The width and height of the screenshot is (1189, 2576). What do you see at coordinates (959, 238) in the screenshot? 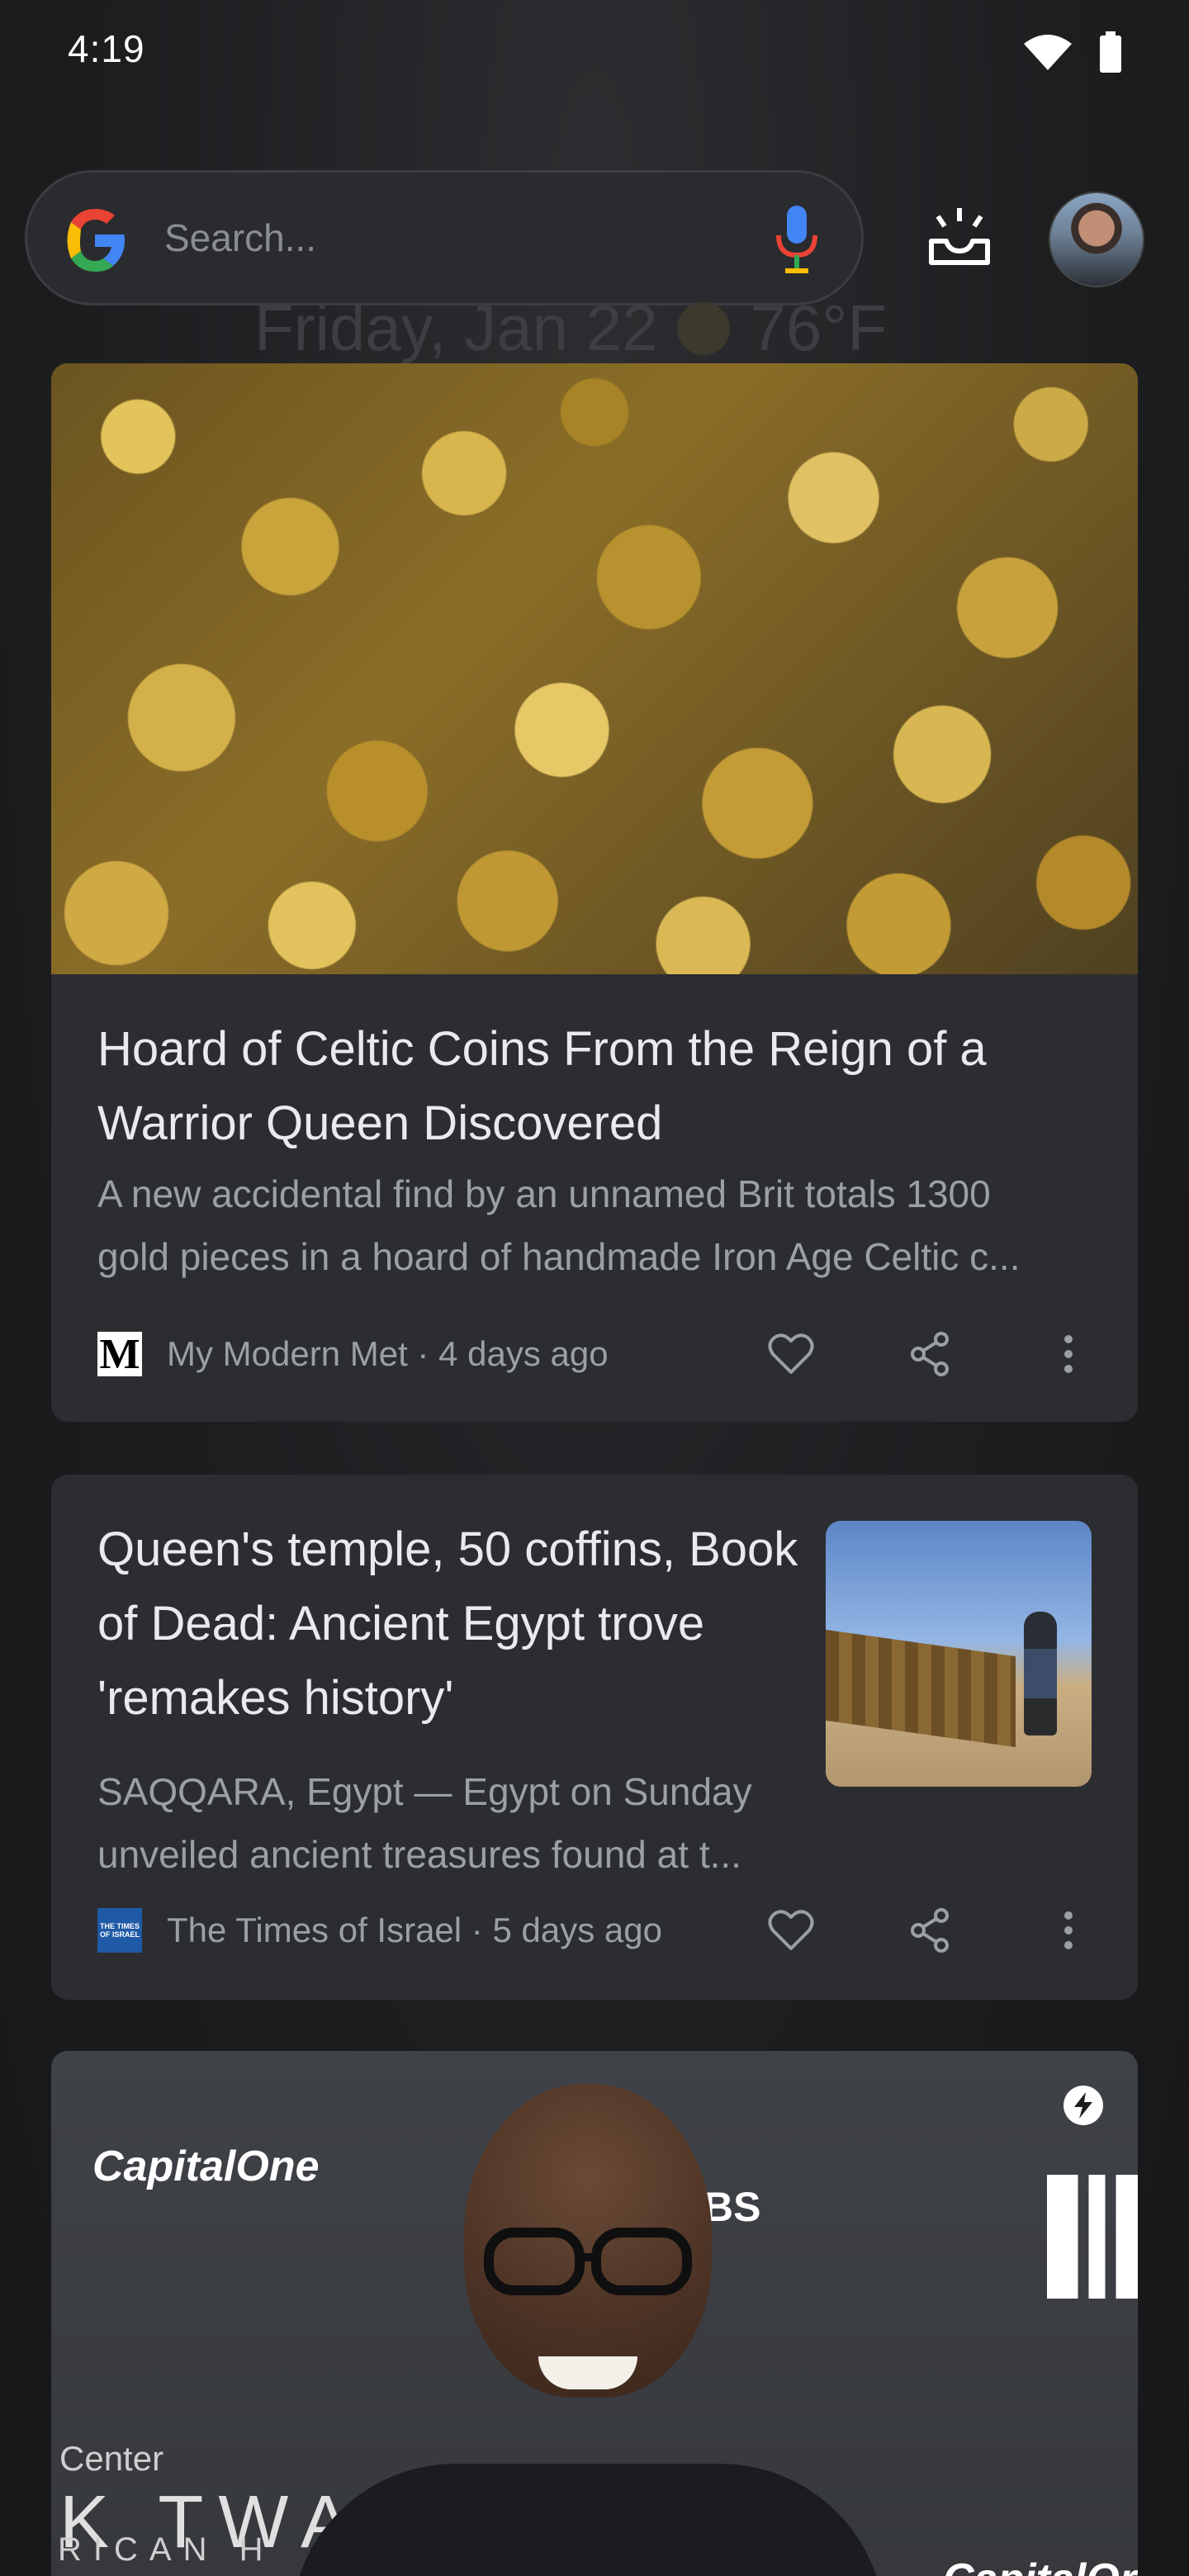
I see `updates-icon` at bounding box center [959, 238].